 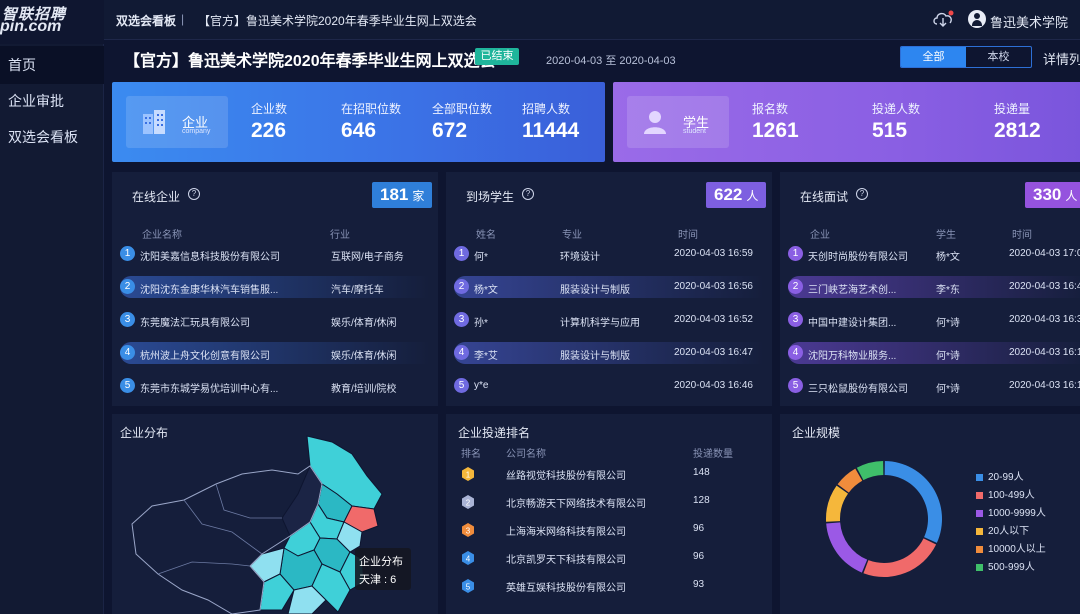 I want to click on stat-label: 企业数, so click(x=269, y=109).